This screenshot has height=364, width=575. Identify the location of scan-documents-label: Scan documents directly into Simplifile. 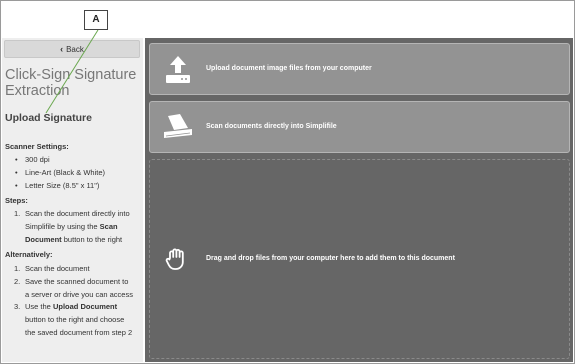
(271, 126).